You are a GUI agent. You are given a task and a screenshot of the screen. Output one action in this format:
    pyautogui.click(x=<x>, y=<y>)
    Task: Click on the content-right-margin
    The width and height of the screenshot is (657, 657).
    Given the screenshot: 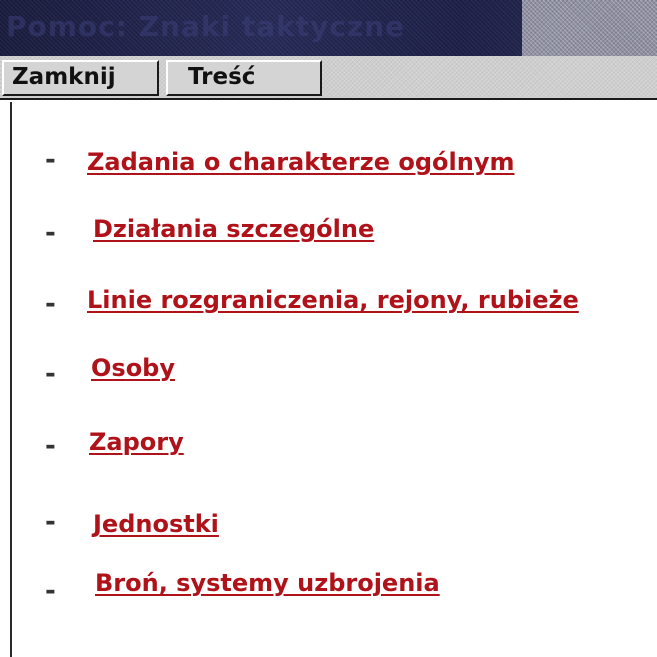 What is the action you would take?
    pyautogui.click(x=650, y=378)
    